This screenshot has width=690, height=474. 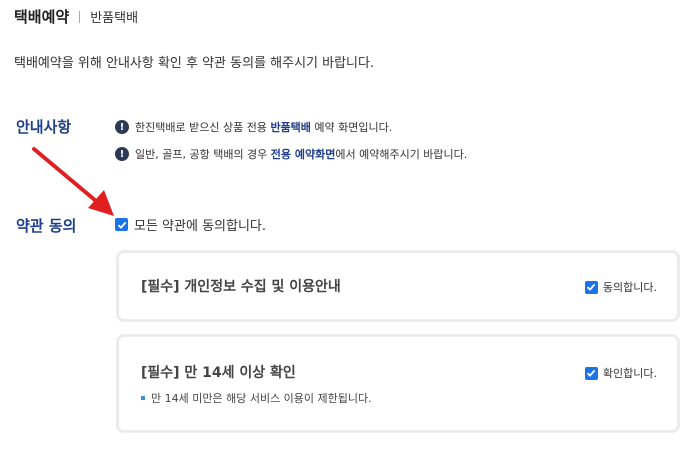 I want to click on terms-title: [필수] 만 14세 이상 확인, so click(x=218, y=373).